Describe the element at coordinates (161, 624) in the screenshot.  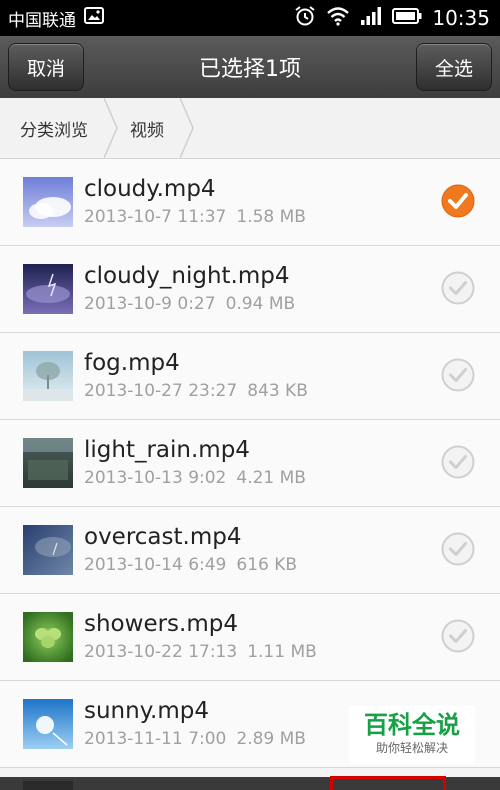
I see `file-name: showers.mp4` at that location.